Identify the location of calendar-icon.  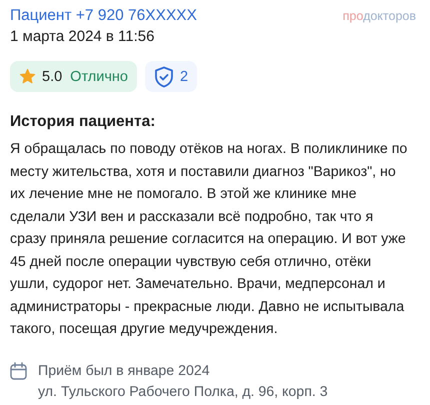
(18, 371).